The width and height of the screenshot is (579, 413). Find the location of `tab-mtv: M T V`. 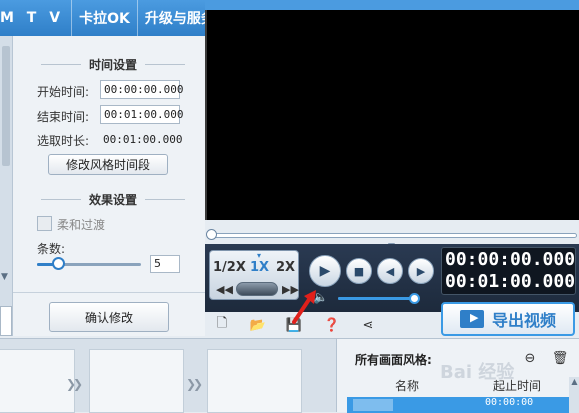

tab-mtv: M T V is located at coordinates (35, 18).